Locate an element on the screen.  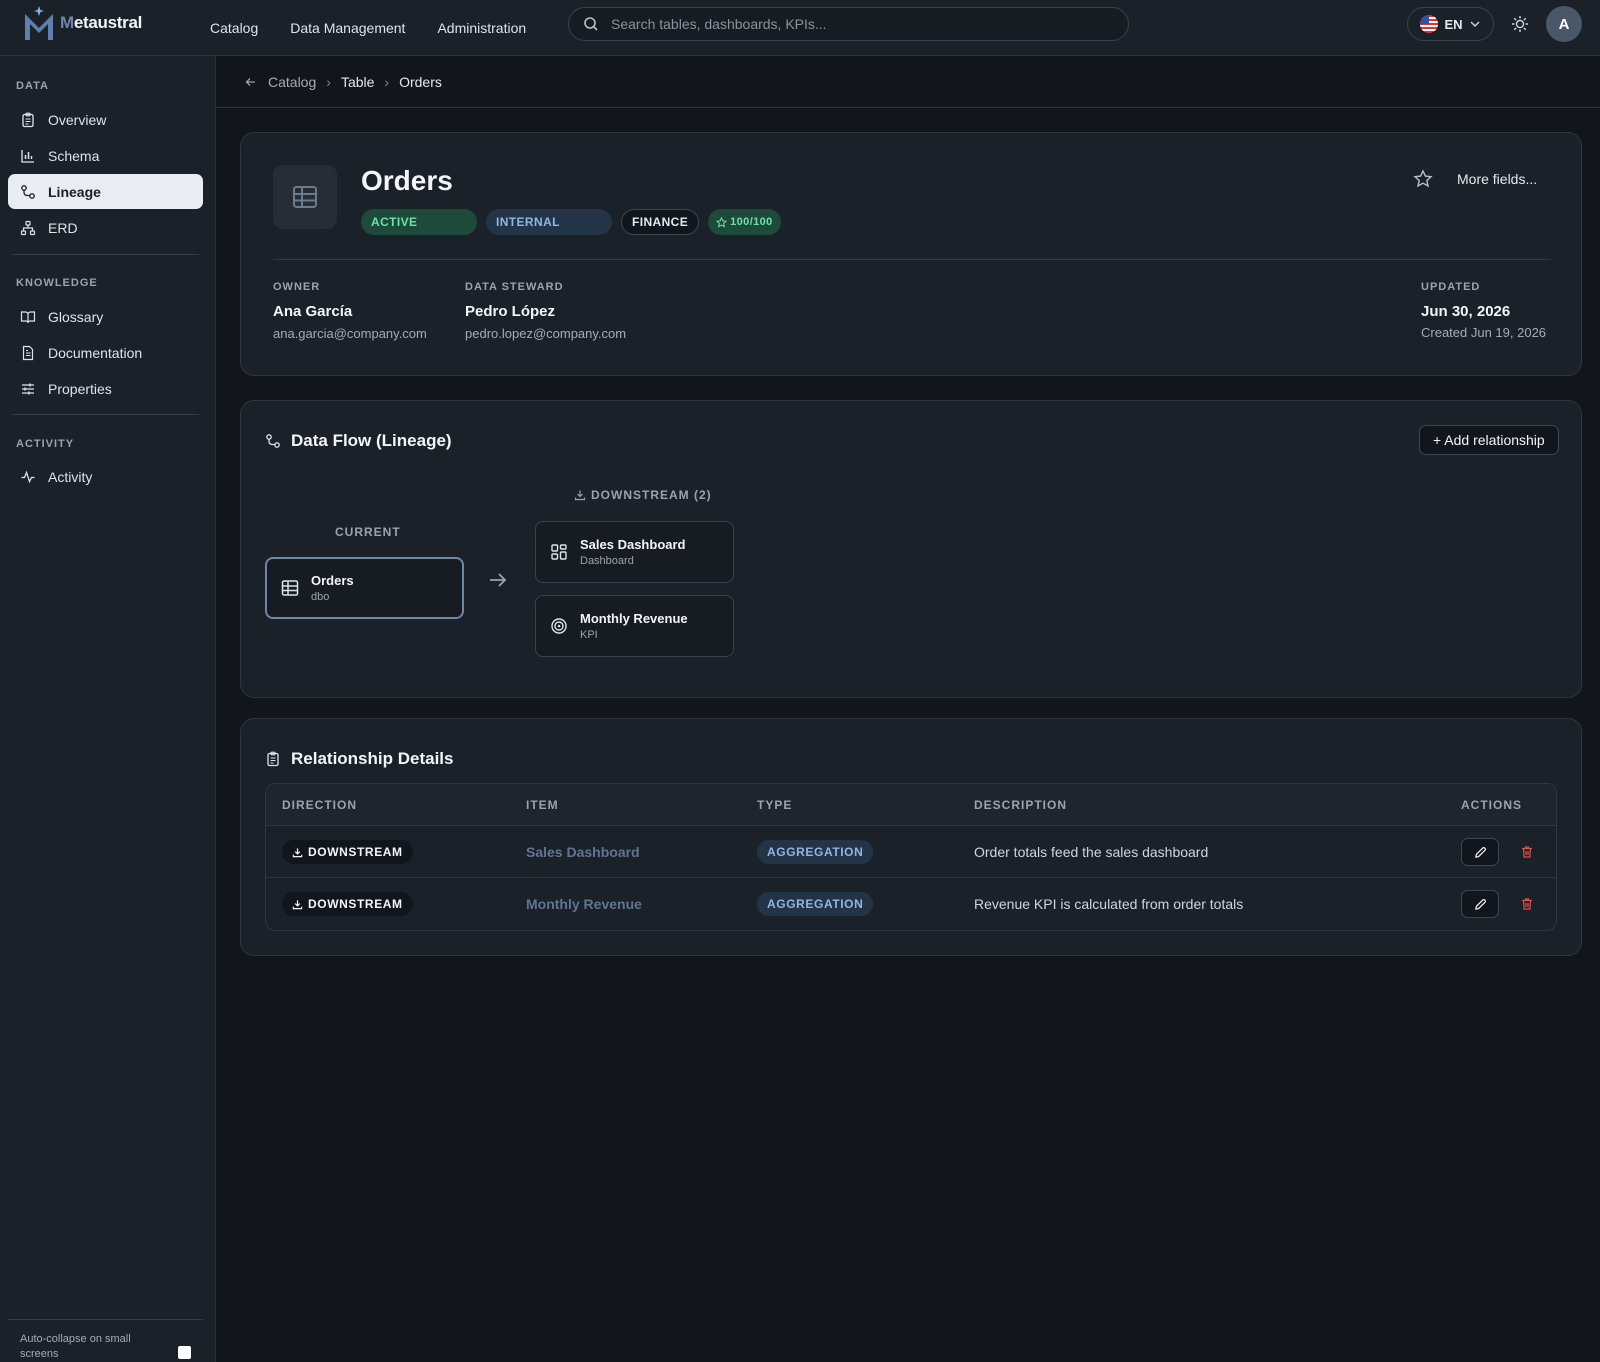
brand-name: Metaustral is located at coordinates (101, 22).